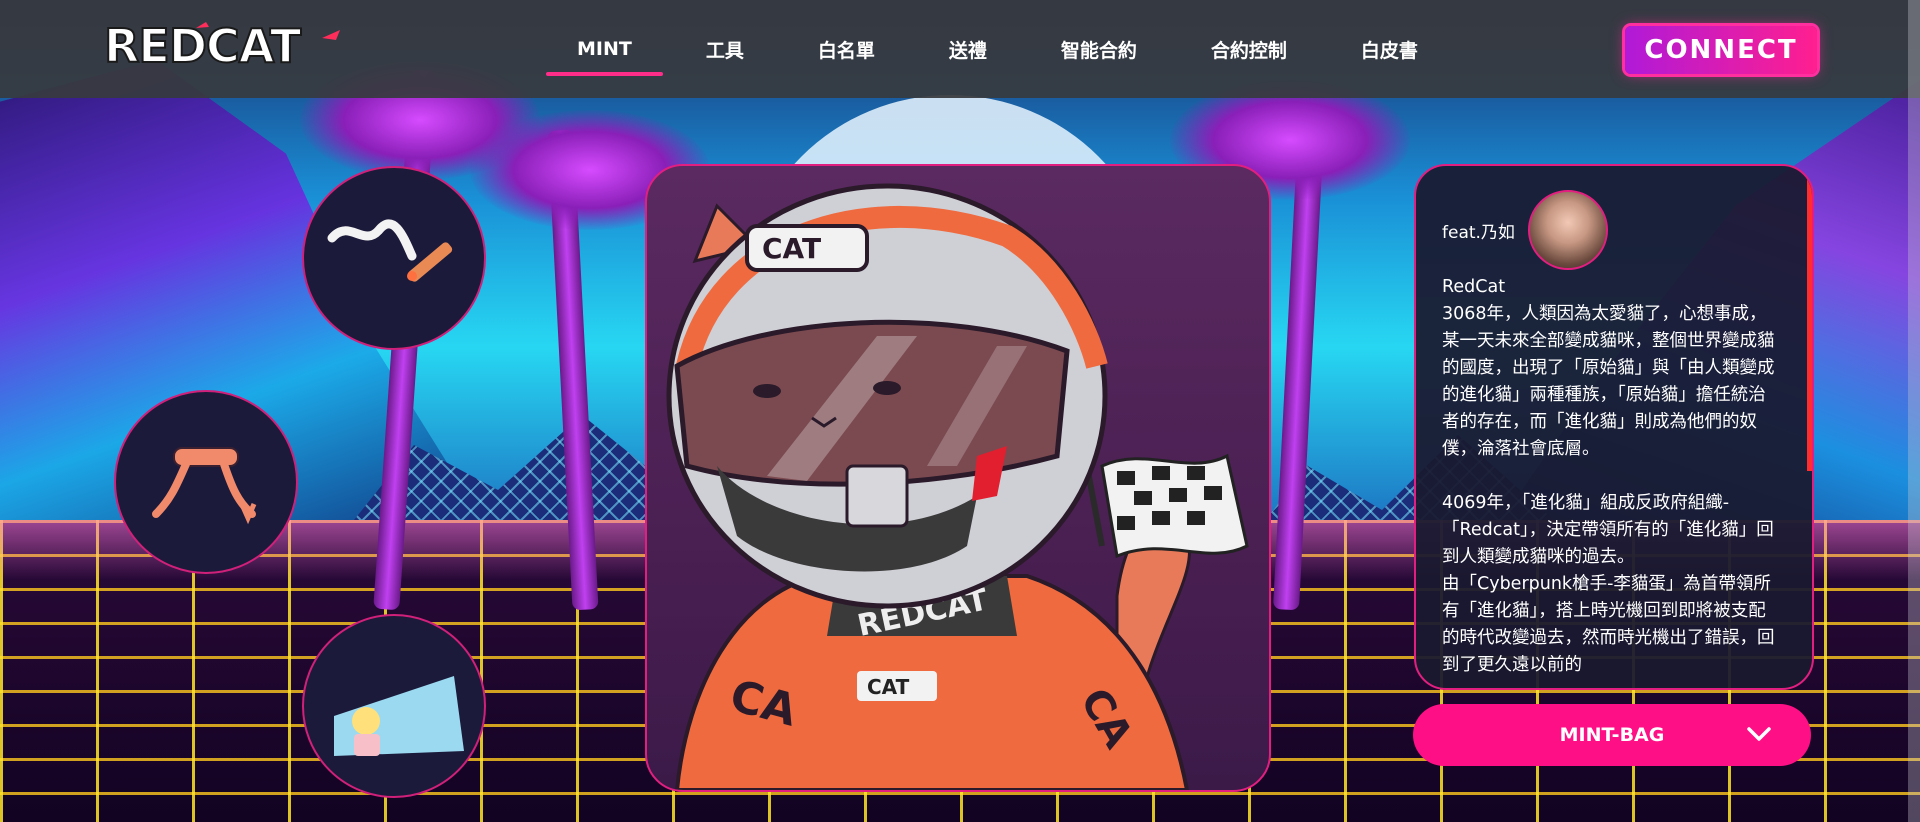 The width and height of the screenshot is (1920, 822). What do you see at coordinates (399, 716) in the screenshot?
I see `anime-card-icon` at bounding box center [399, 716].